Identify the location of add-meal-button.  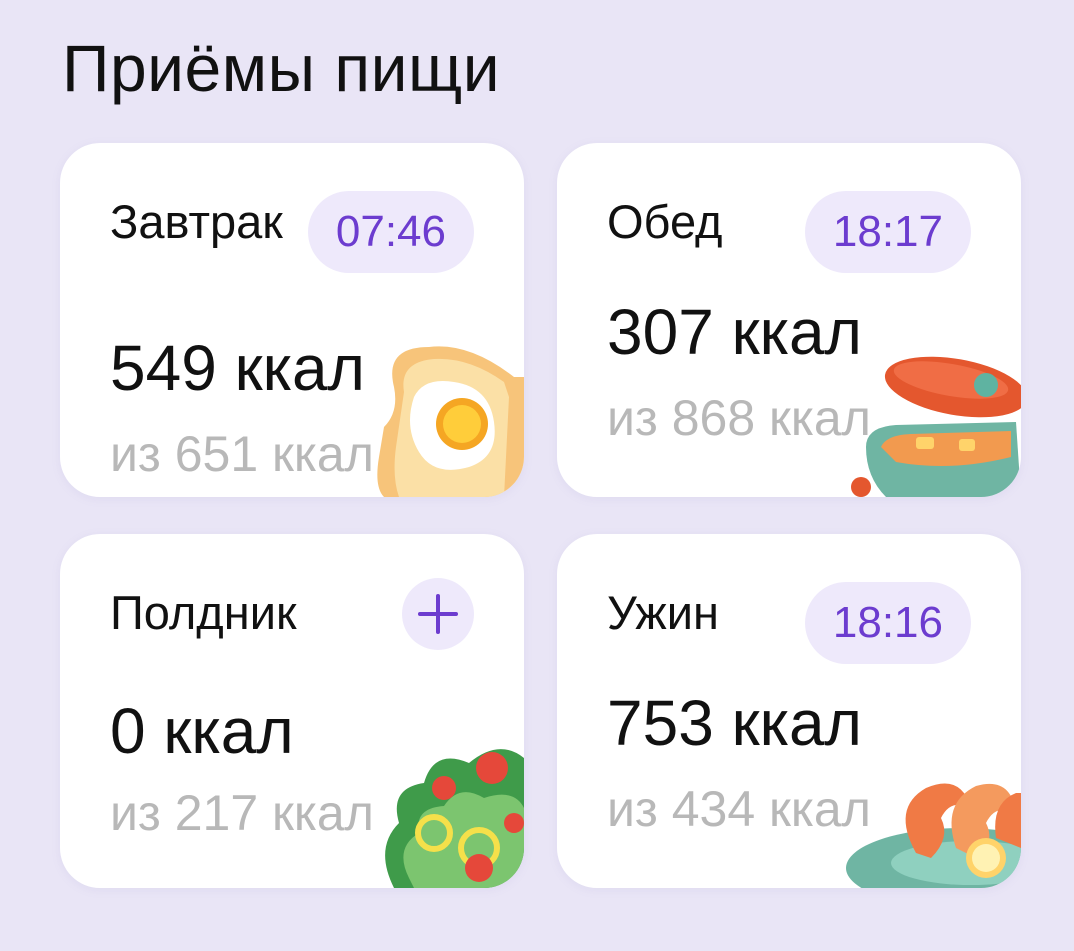
(438, 614).